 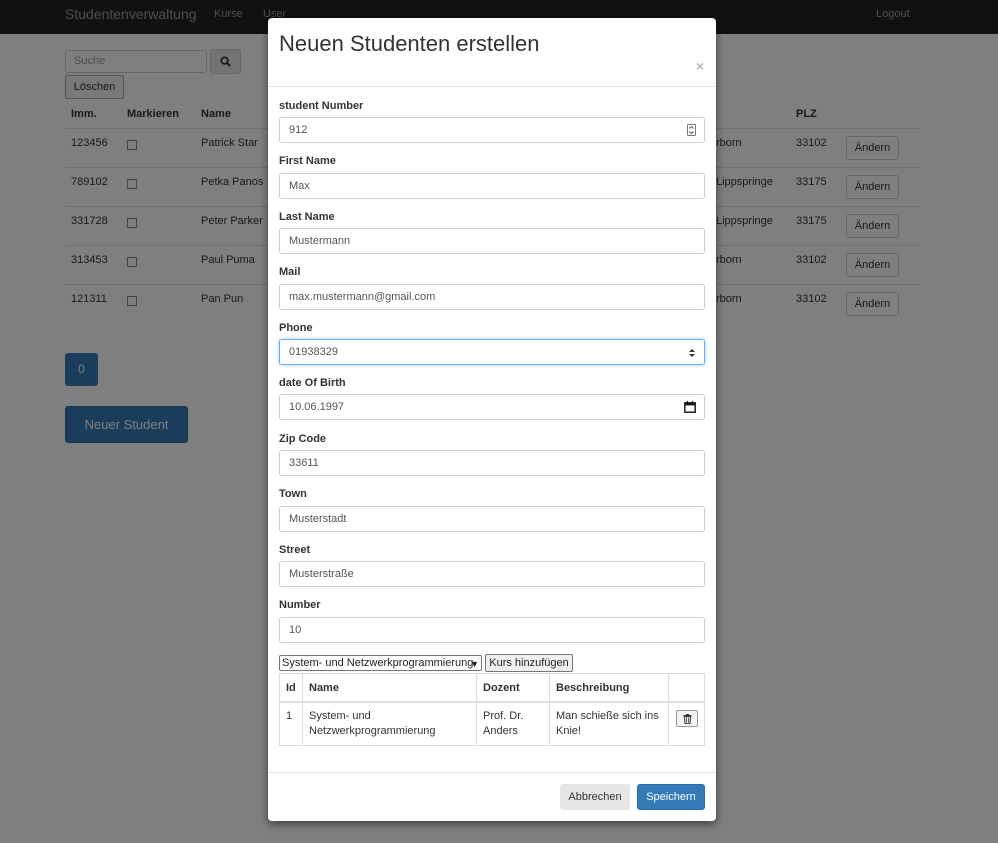 What do you see at coordinates (609, 724) in the screenshot?
I see `course-cell-beschreibung: Man schieße sich ins Knie!` at bounding box center [609, 724].